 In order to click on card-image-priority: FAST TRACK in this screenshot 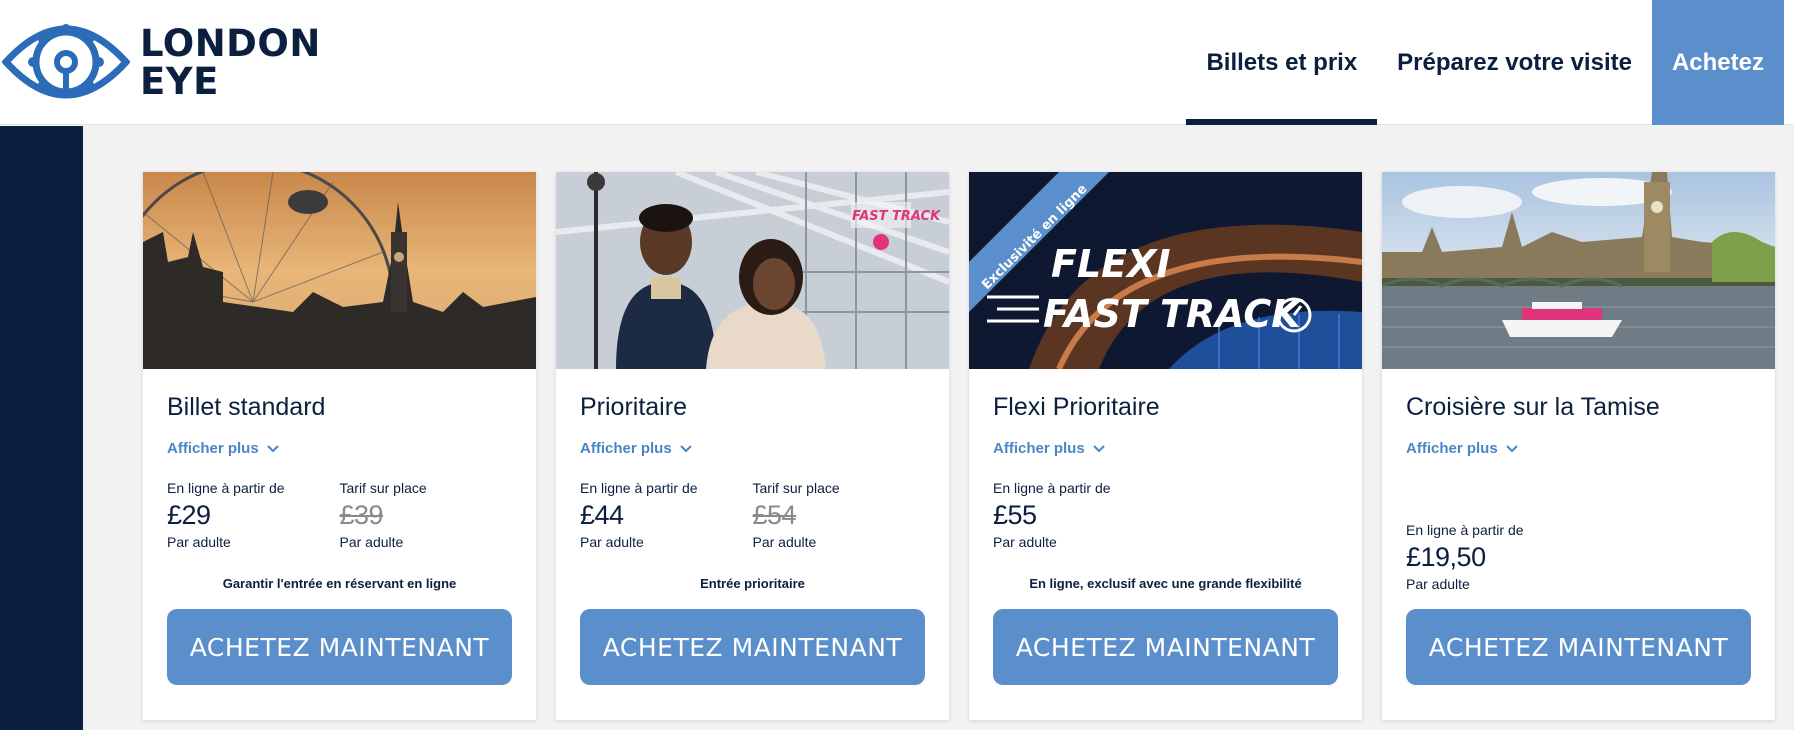, I will do `click(752, 270)`.